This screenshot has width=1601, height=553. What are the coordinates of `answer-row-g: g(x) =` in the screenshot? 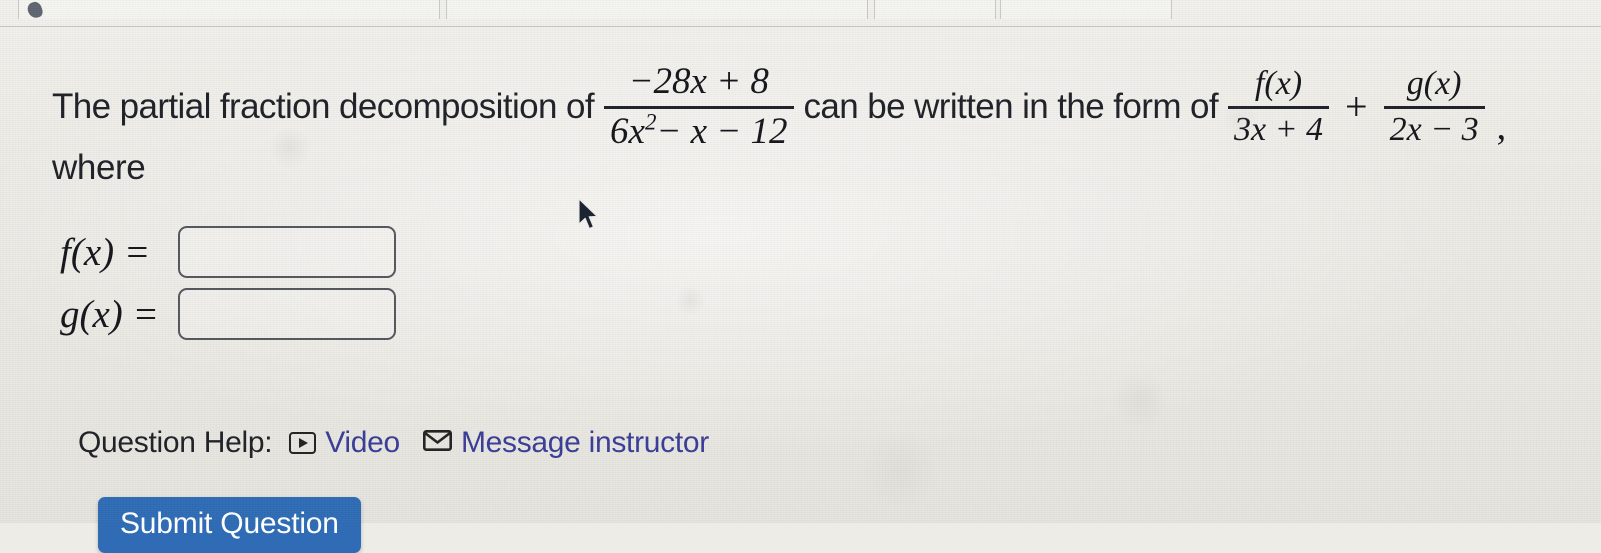 It's located at (228, 314).